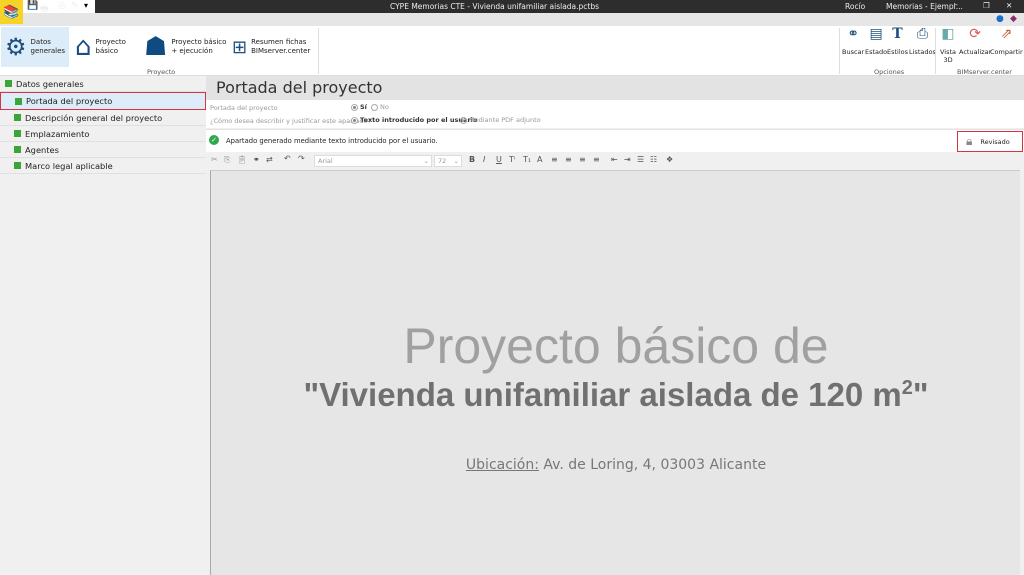  What do you see at coordinates (539, 159) in the screenshot?
I see `font-color-icon: A` at bounding box center [539, 159].